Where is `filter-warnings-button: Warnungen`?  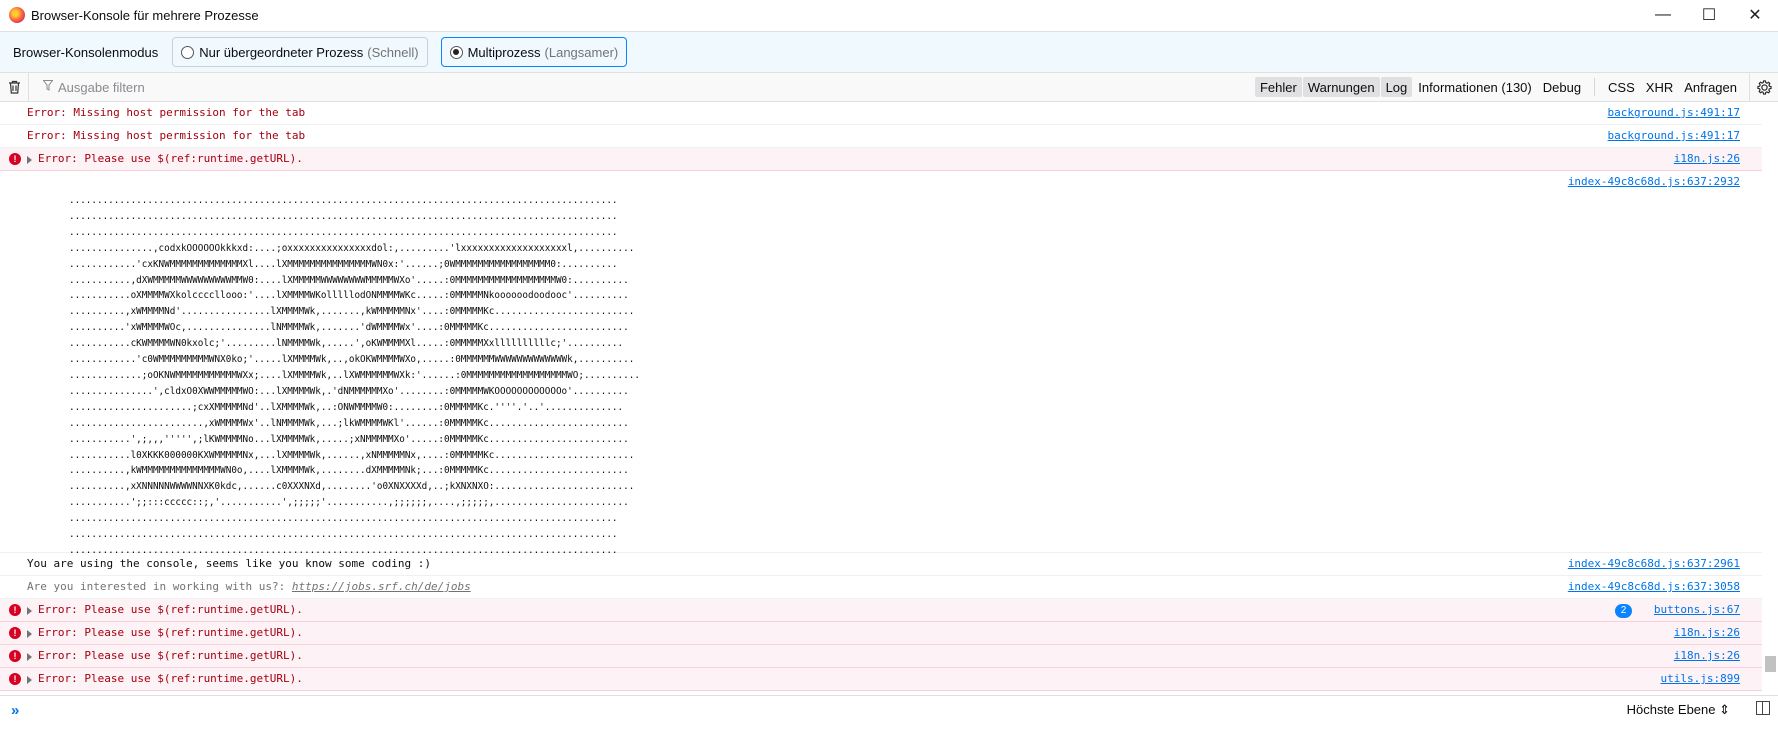 filter-warnings-button: Warnungen is located at coordinates (1341, 87).